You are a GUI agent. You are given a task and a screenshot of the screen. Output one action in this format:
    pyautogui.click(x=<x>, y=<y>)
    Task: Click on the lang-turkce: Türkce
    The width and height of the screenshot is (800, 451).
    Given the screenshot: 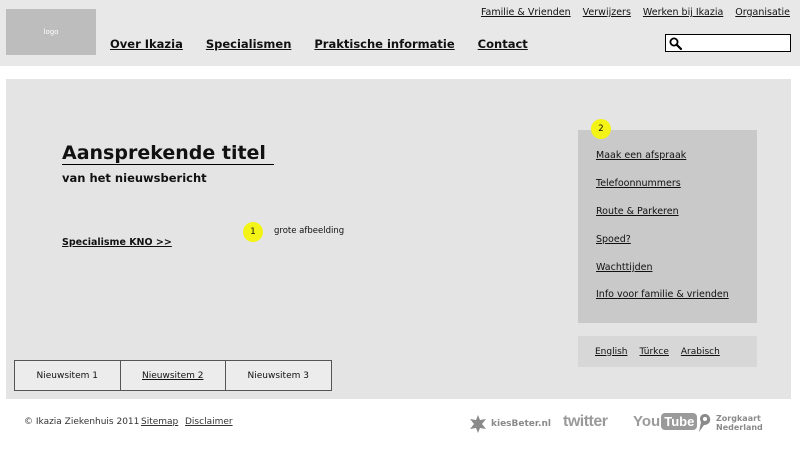 What is the action you would take?
    pyautogui.click(x=654, y=352)
    